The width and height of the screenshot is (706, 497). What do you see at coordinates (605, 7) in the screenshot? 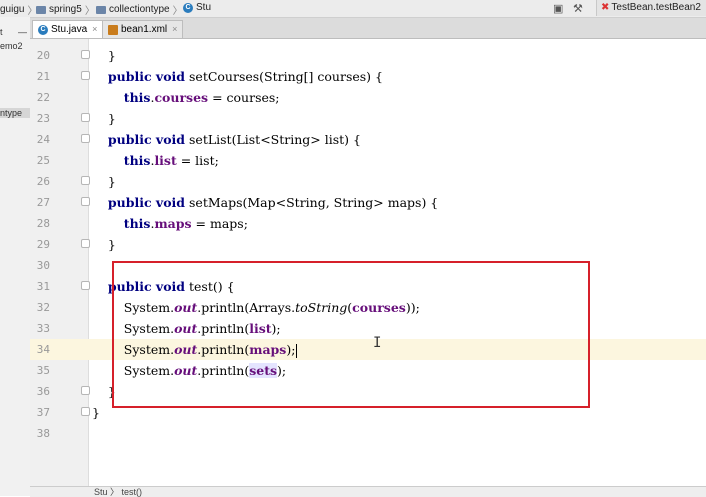
I see `run-config-error-icon: ✖` at bounding box center [605, 7].